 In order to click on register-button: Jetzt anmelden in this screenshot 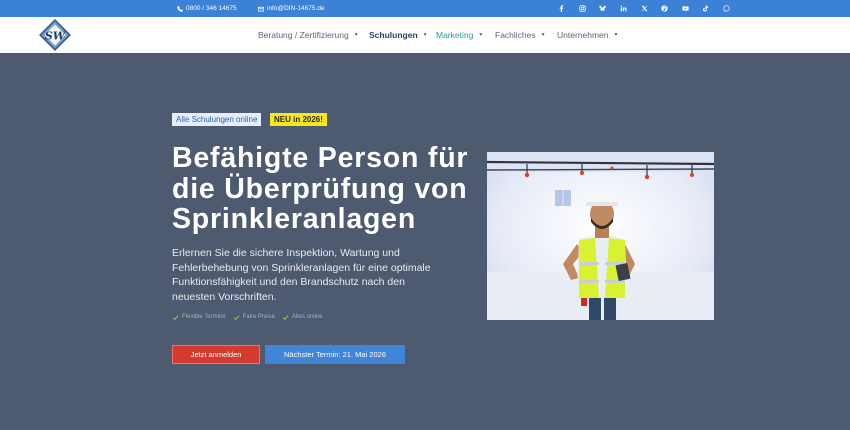, I will do `click(216, 354)`.